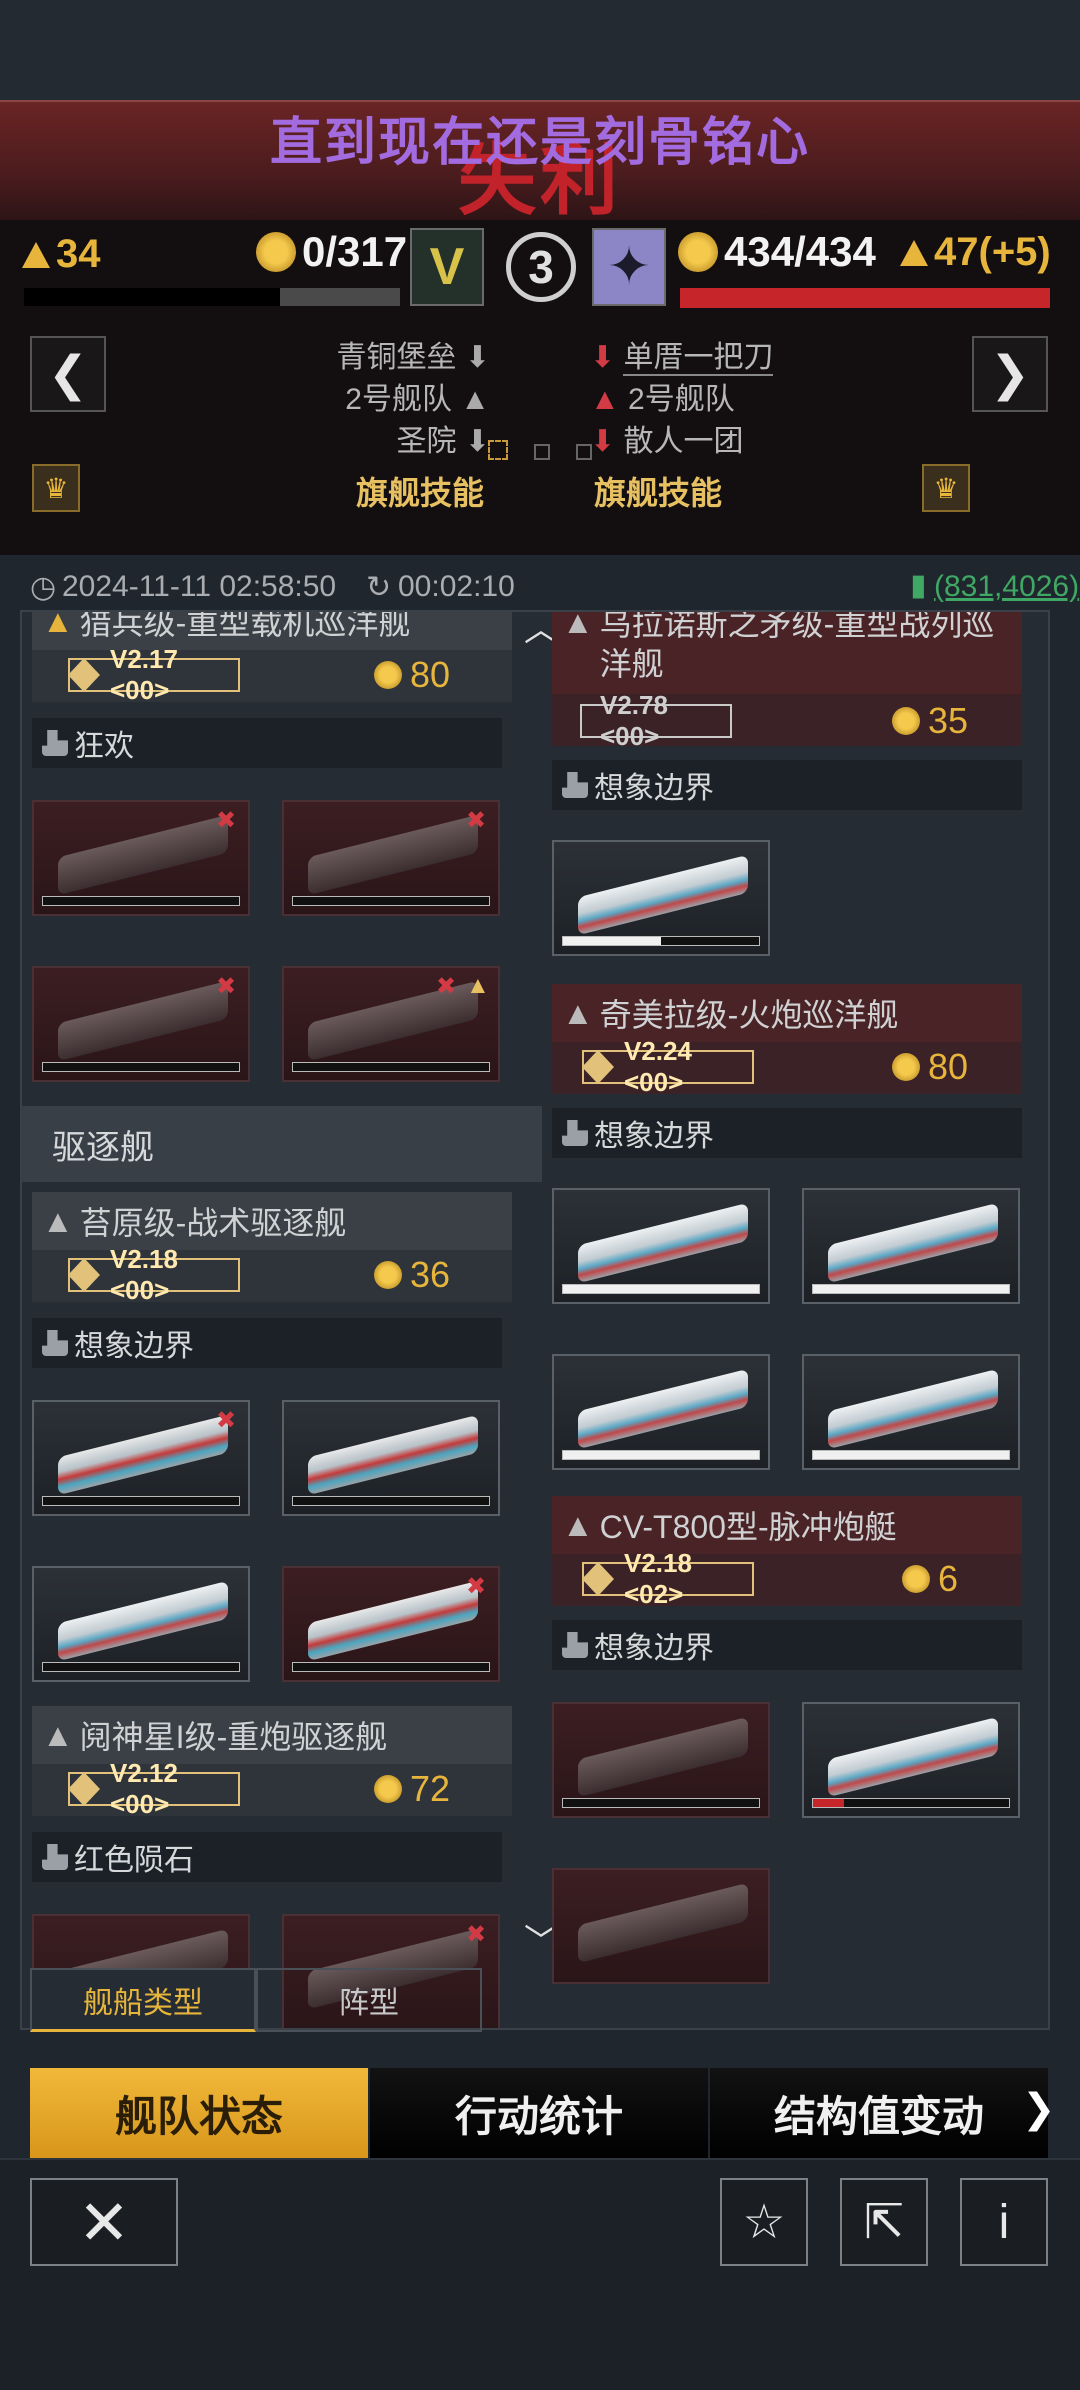 The height and width of the screenshot is (2390, 1080). Describe the element at coordinates (539, 143) in the screenshot. I see `overlay-caption: 直到现在还是刻骨铭心` at that location.